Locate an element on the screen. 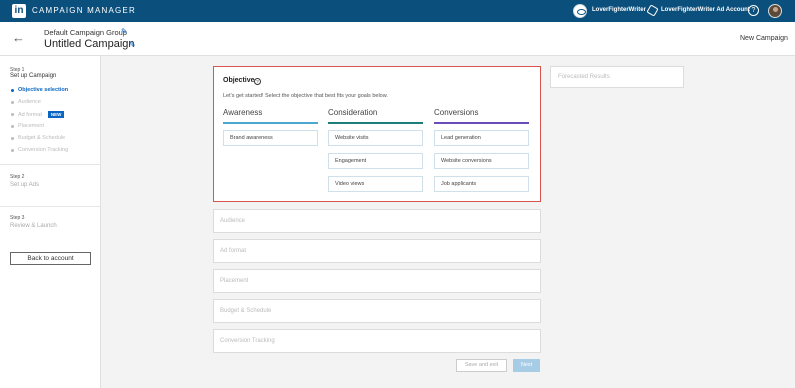 The height and width of the screenshot is (388, 795). consideration-heading: Consideration is located at coordinates (353, 112).